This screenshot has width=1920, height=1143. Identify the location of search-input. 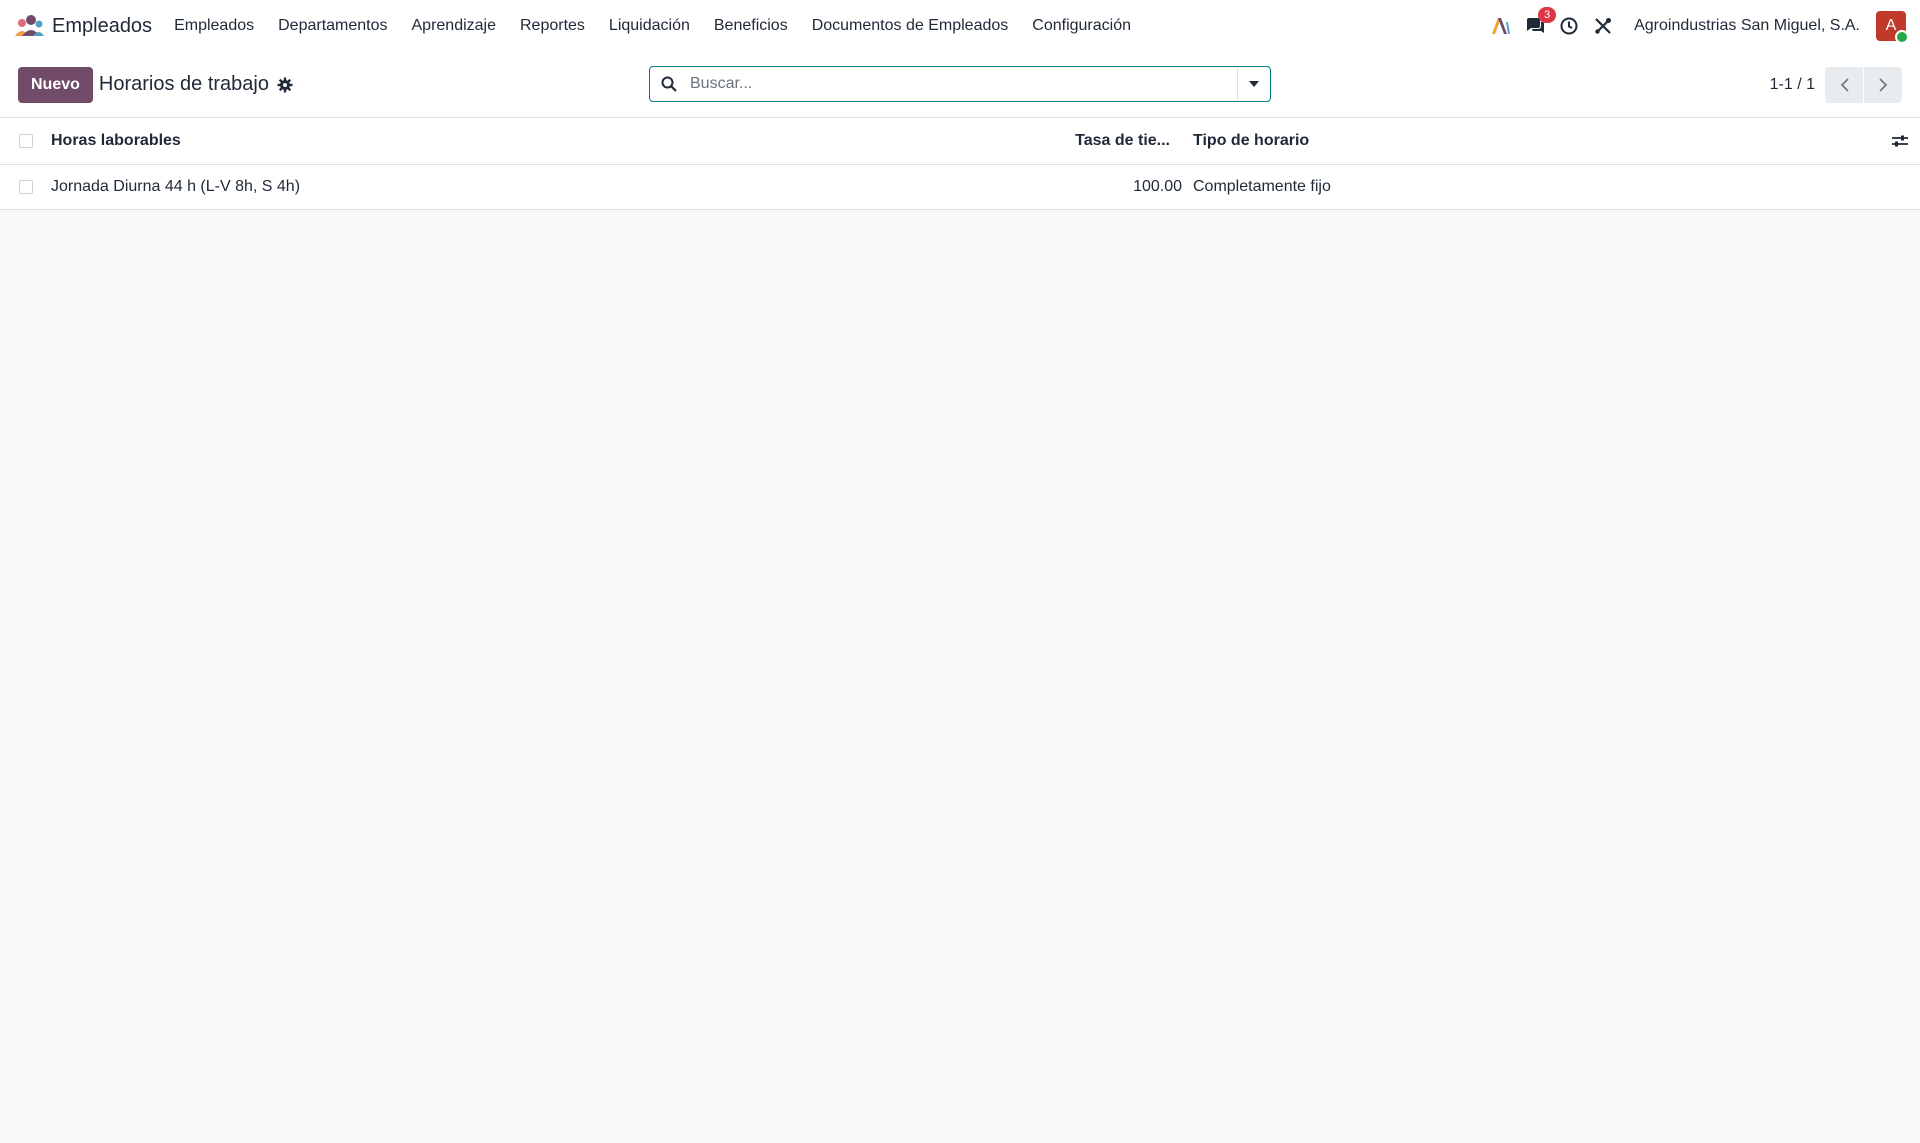
(962, 84).